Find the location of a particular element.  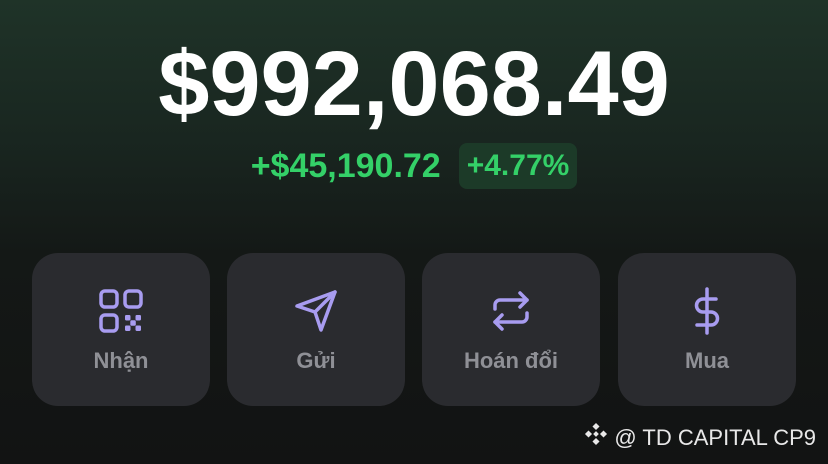

qr-code-icon is located at coordinates (121, 311).